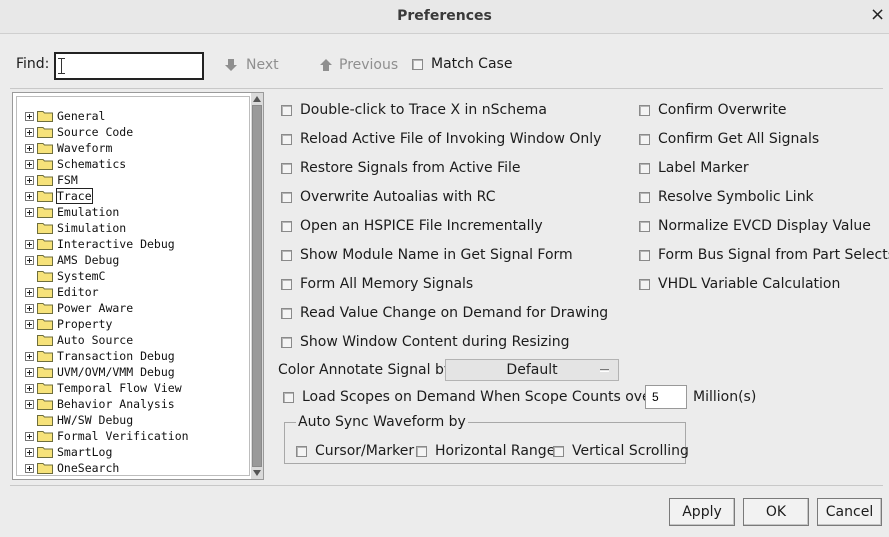 Image resolution: width=889 pixels, height=537 pixels. What do you see at coordinates (485, 451) in the screenshot?
I see `sync-horizontal-range-checkbox: Horizontal Range` at bounding box center [485, 451].